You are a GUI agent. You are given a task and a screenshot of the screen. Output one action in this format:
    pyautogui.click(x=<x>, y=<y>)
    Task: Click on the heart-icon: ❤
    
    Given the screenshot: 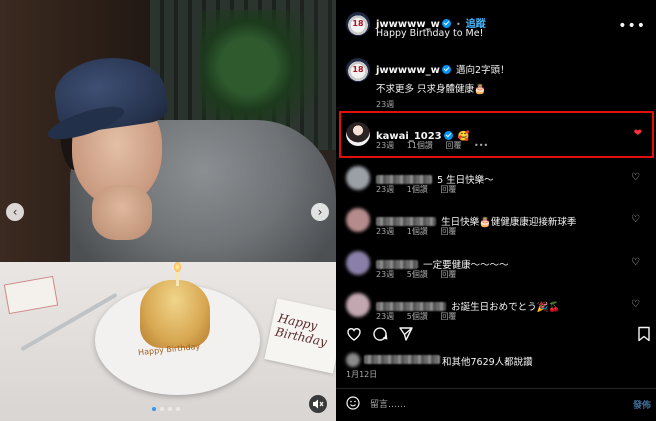 What is the action you would take?
    pyautogui.click(x=638, y=133)
    